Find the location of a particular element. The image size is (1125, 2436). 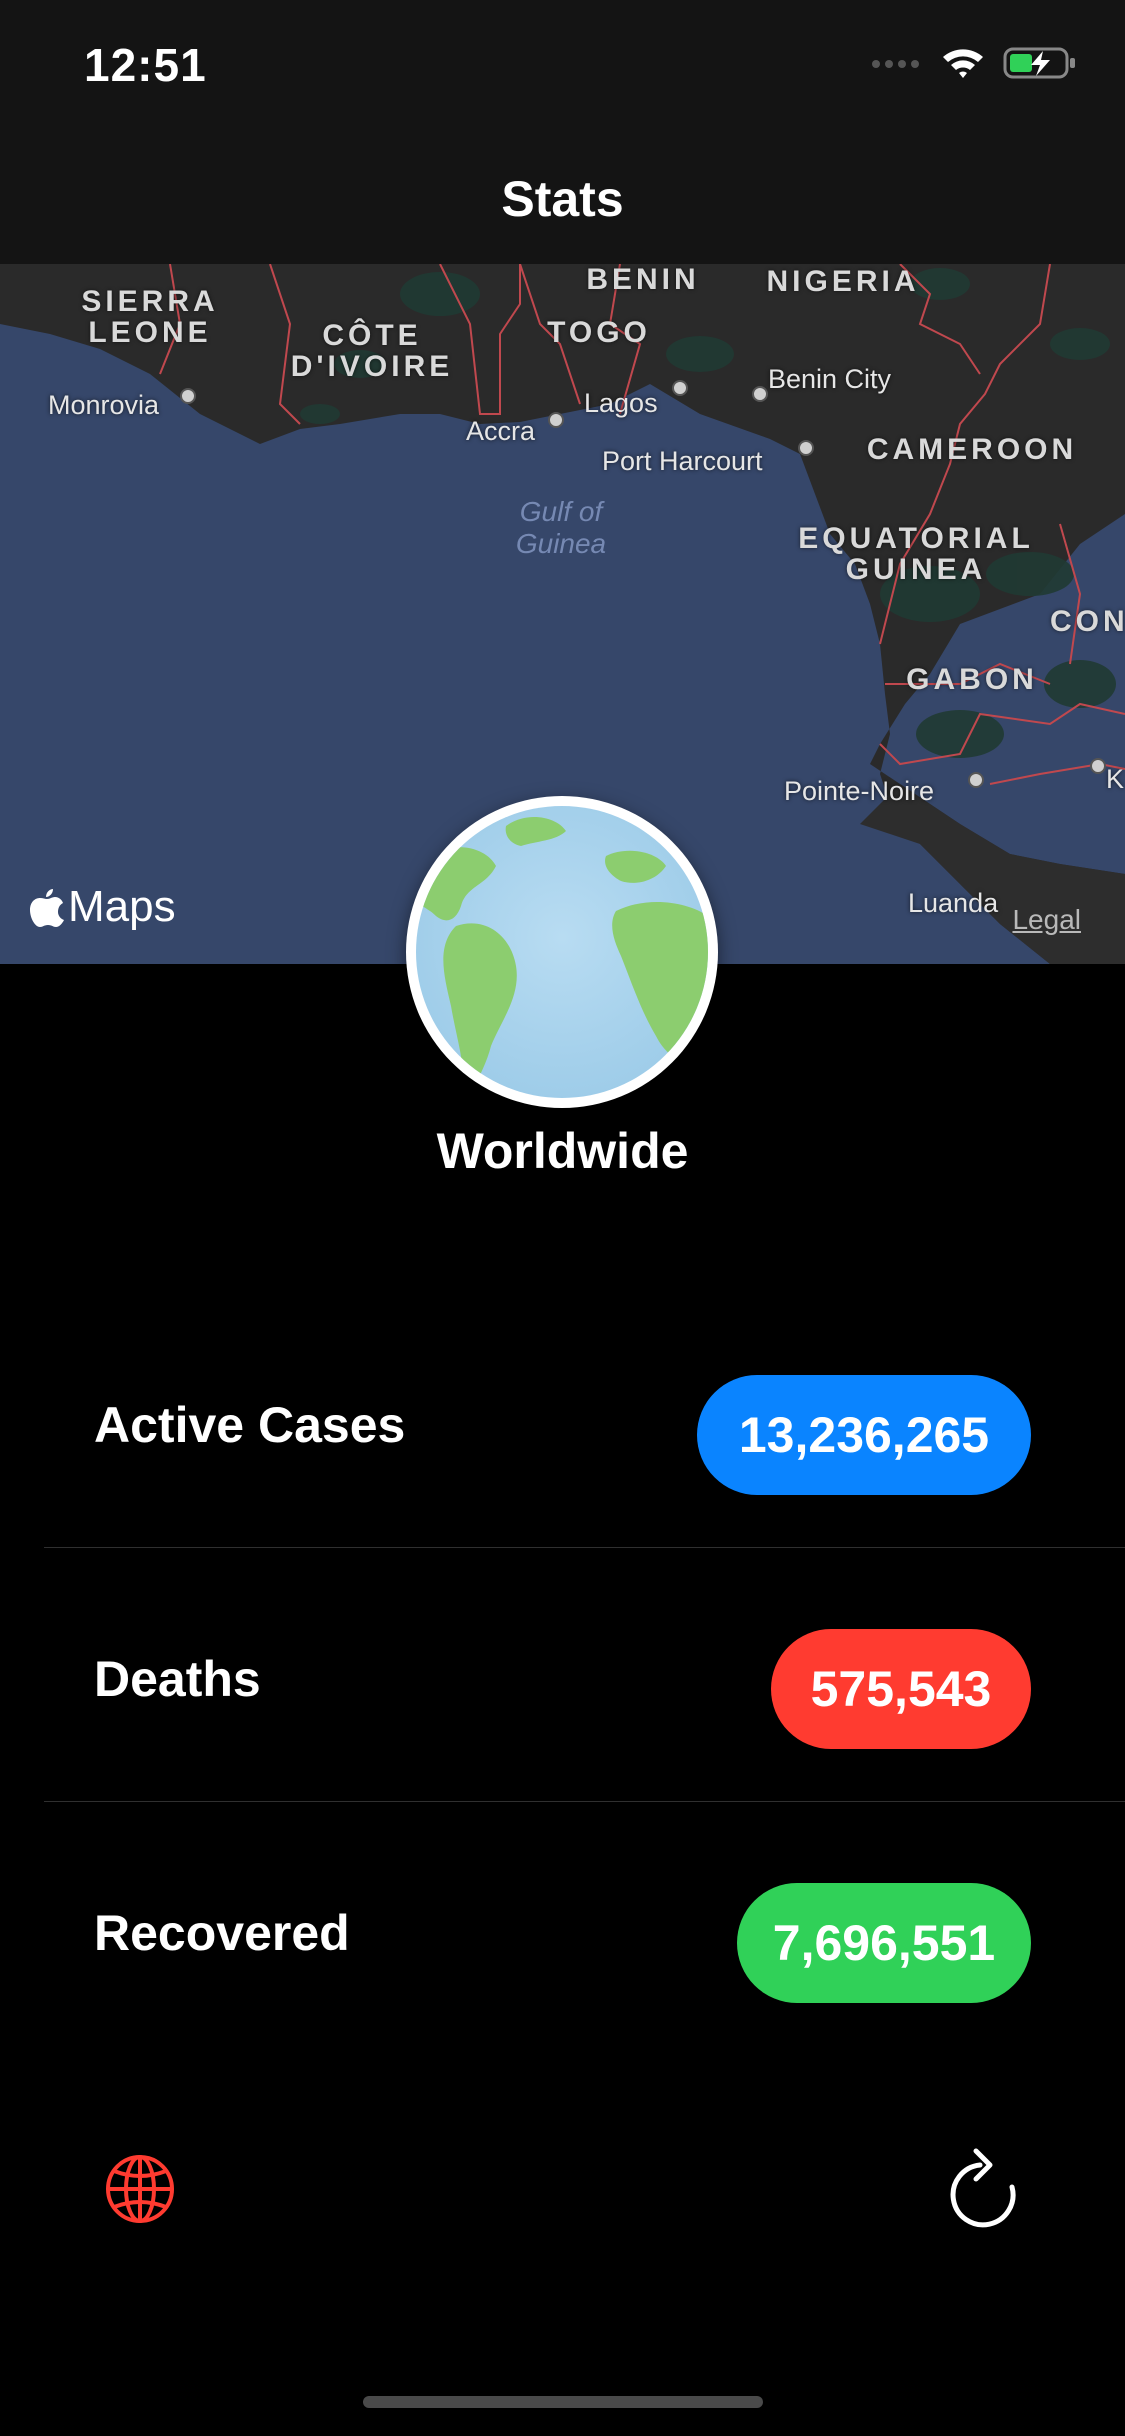

apple-logo-icon is located at coordinates (47, 908).